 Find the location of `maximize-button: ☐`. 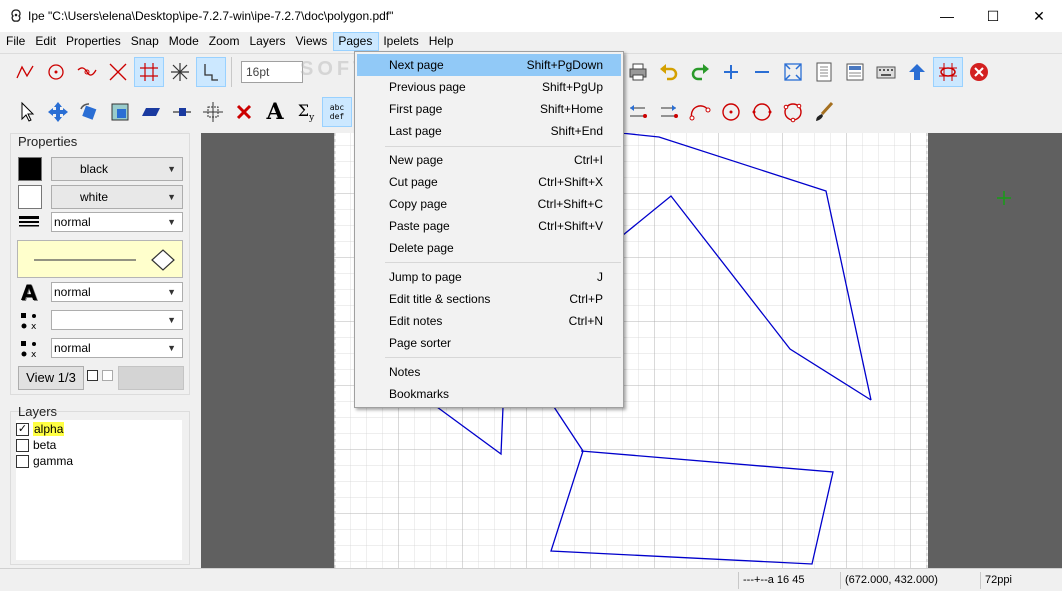

maximize-button: ☐ is located at coordinates (993, 16).